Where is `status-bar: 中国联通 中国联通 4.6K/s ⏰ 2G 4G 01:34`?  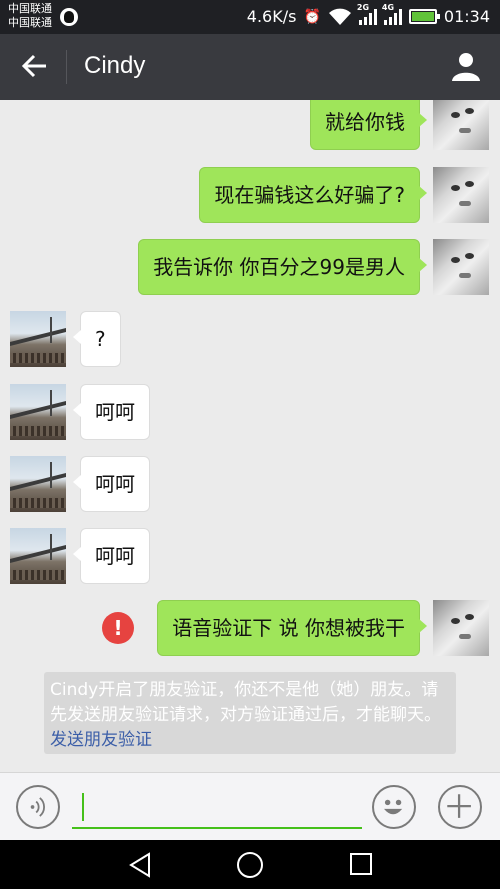 status-bar: 中国联通 中国联通 4.6K/s ⏰ 2G 4G 01:34 is located at coordinates (250, 17).